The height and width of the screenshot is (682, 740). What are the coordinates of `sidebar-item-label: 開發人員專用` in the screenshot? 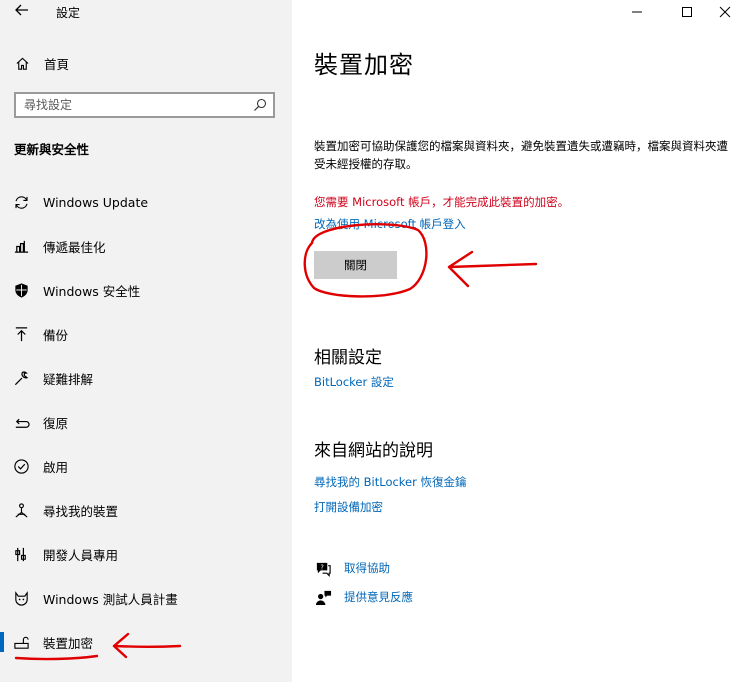 It's located at (81, 555).